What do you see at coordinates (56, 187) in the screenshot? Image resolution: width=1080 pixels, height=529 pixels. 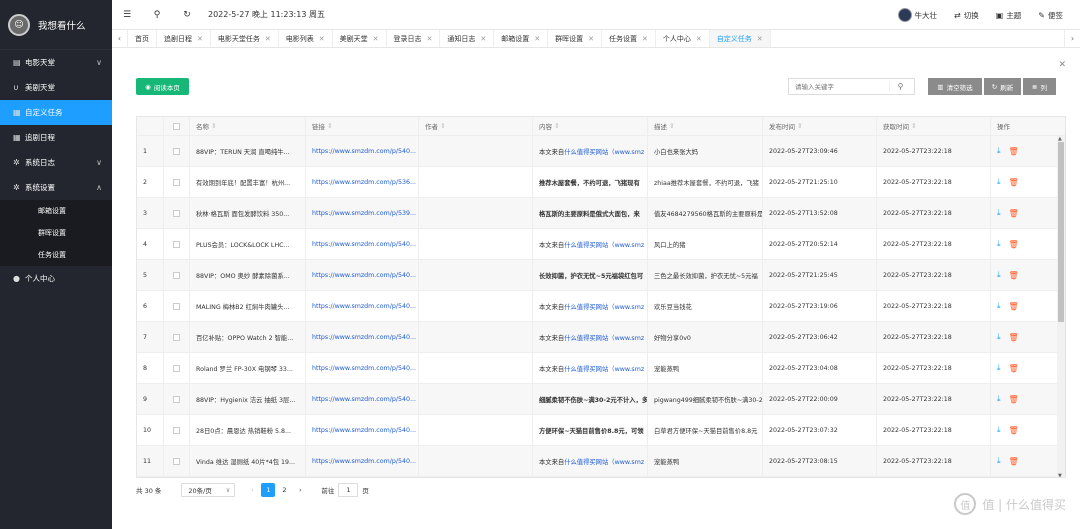 I see `sidebar-item-5: ✲ 系统设置 ∧` at bounding box center [56, 187].